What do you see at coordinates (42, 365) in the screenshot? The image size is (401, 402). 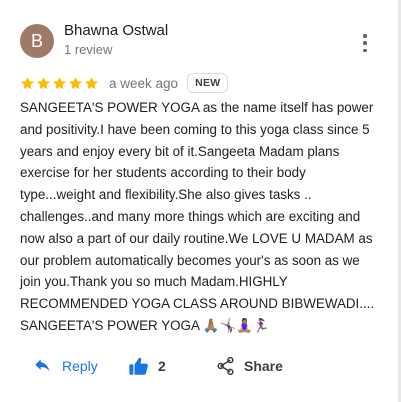 I see `reply-icon` at bounding box center [42, 365].